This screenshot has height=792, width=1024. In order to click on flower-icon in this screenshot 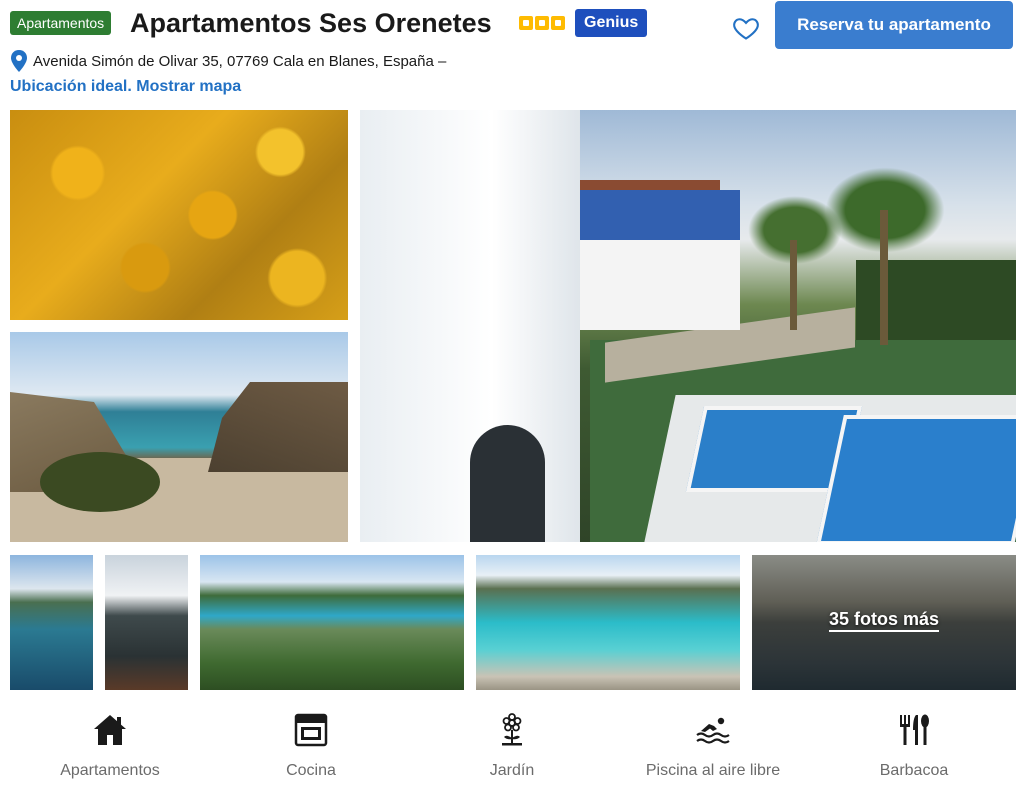, I will do `click(512, 729)`.